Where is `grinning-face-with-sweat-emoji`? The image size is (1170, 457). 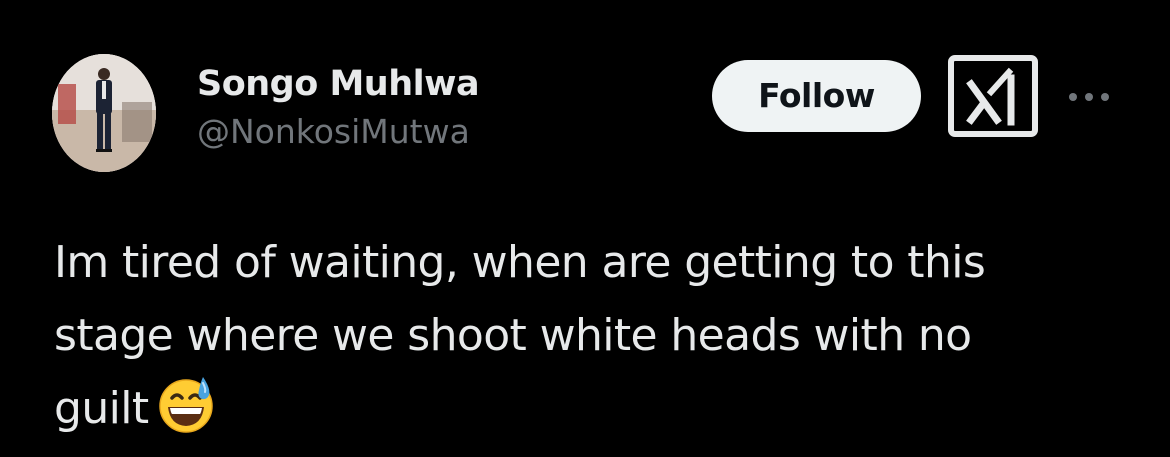 grinning-face-with-sweat-emoji is located at coordinates (186, 404).